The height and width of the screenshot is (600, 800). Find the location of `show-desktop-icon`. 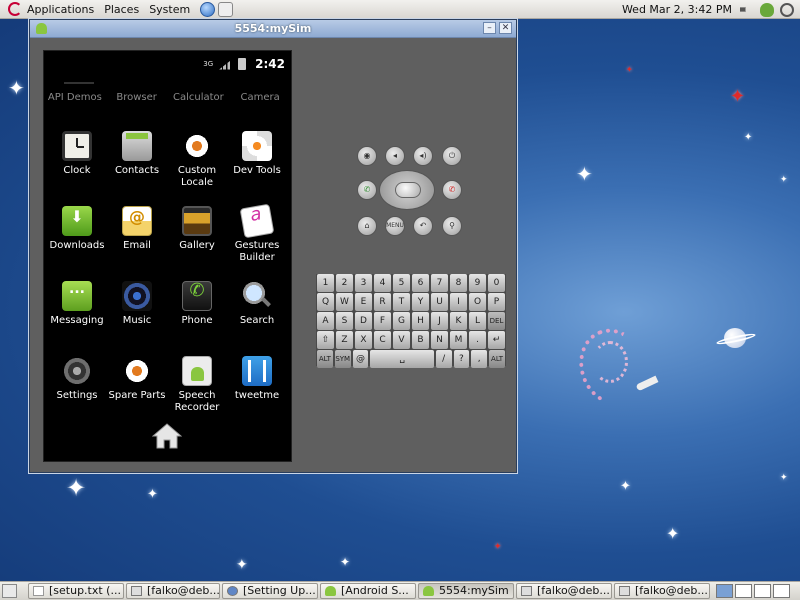

show-desktop-icon is located at coordinates (9, 591).